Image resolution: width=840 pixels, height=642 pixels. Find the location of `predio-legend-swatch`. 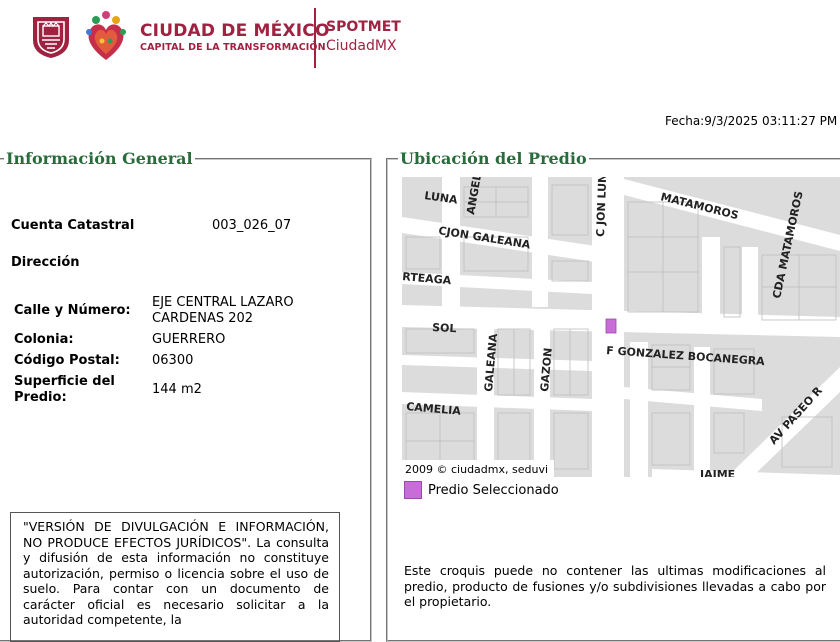

predio-legend-swatch is located at coordinates (413, 490).